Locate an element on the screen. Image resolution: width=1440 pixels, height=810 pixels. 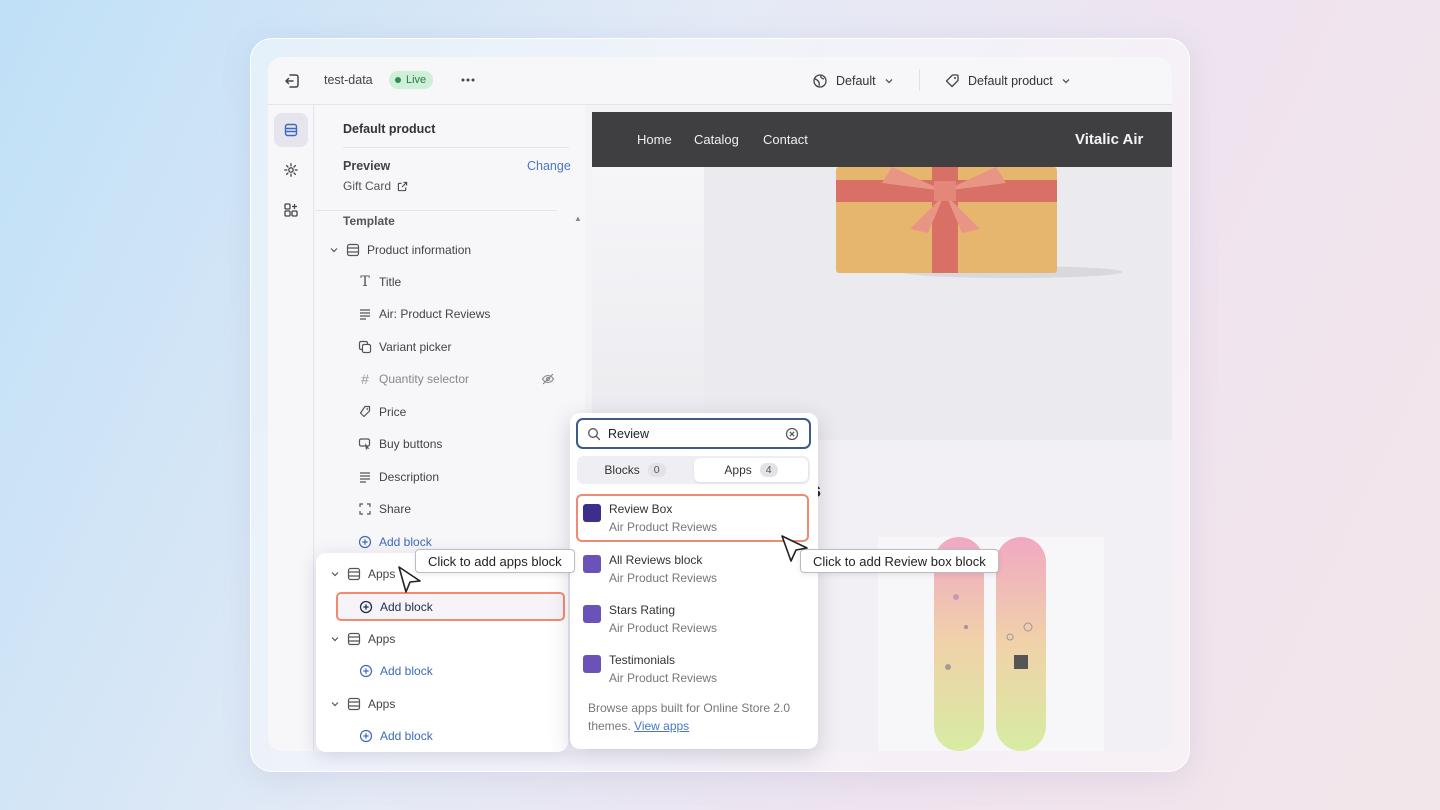
section-label: Product information is located at coordinates (419, 250).